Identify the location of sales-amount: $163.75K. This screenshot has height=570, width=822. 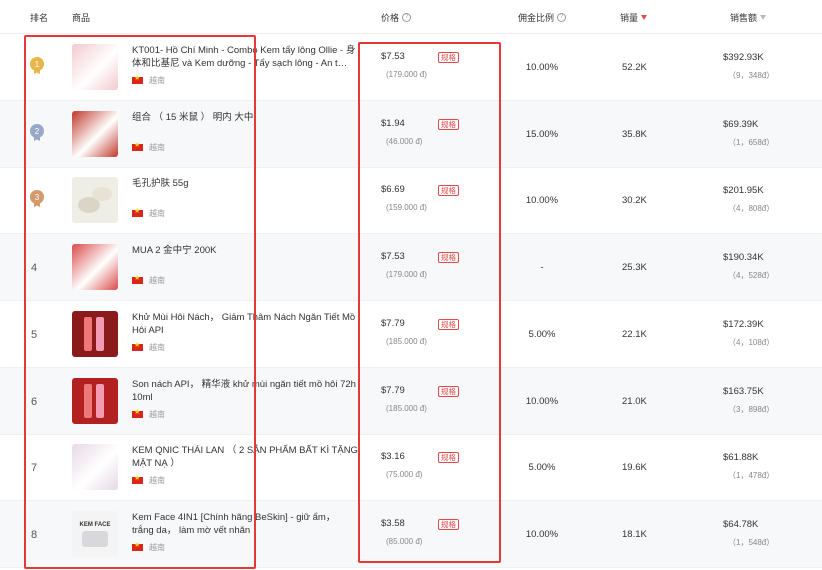
(743, 391).